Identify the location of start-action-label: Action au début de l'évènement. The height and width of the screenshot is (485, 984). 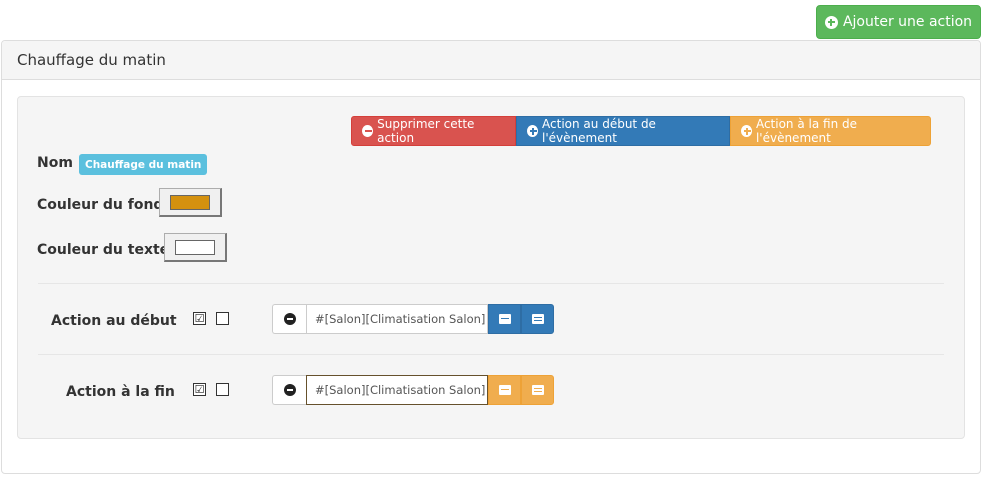
(599, 131).